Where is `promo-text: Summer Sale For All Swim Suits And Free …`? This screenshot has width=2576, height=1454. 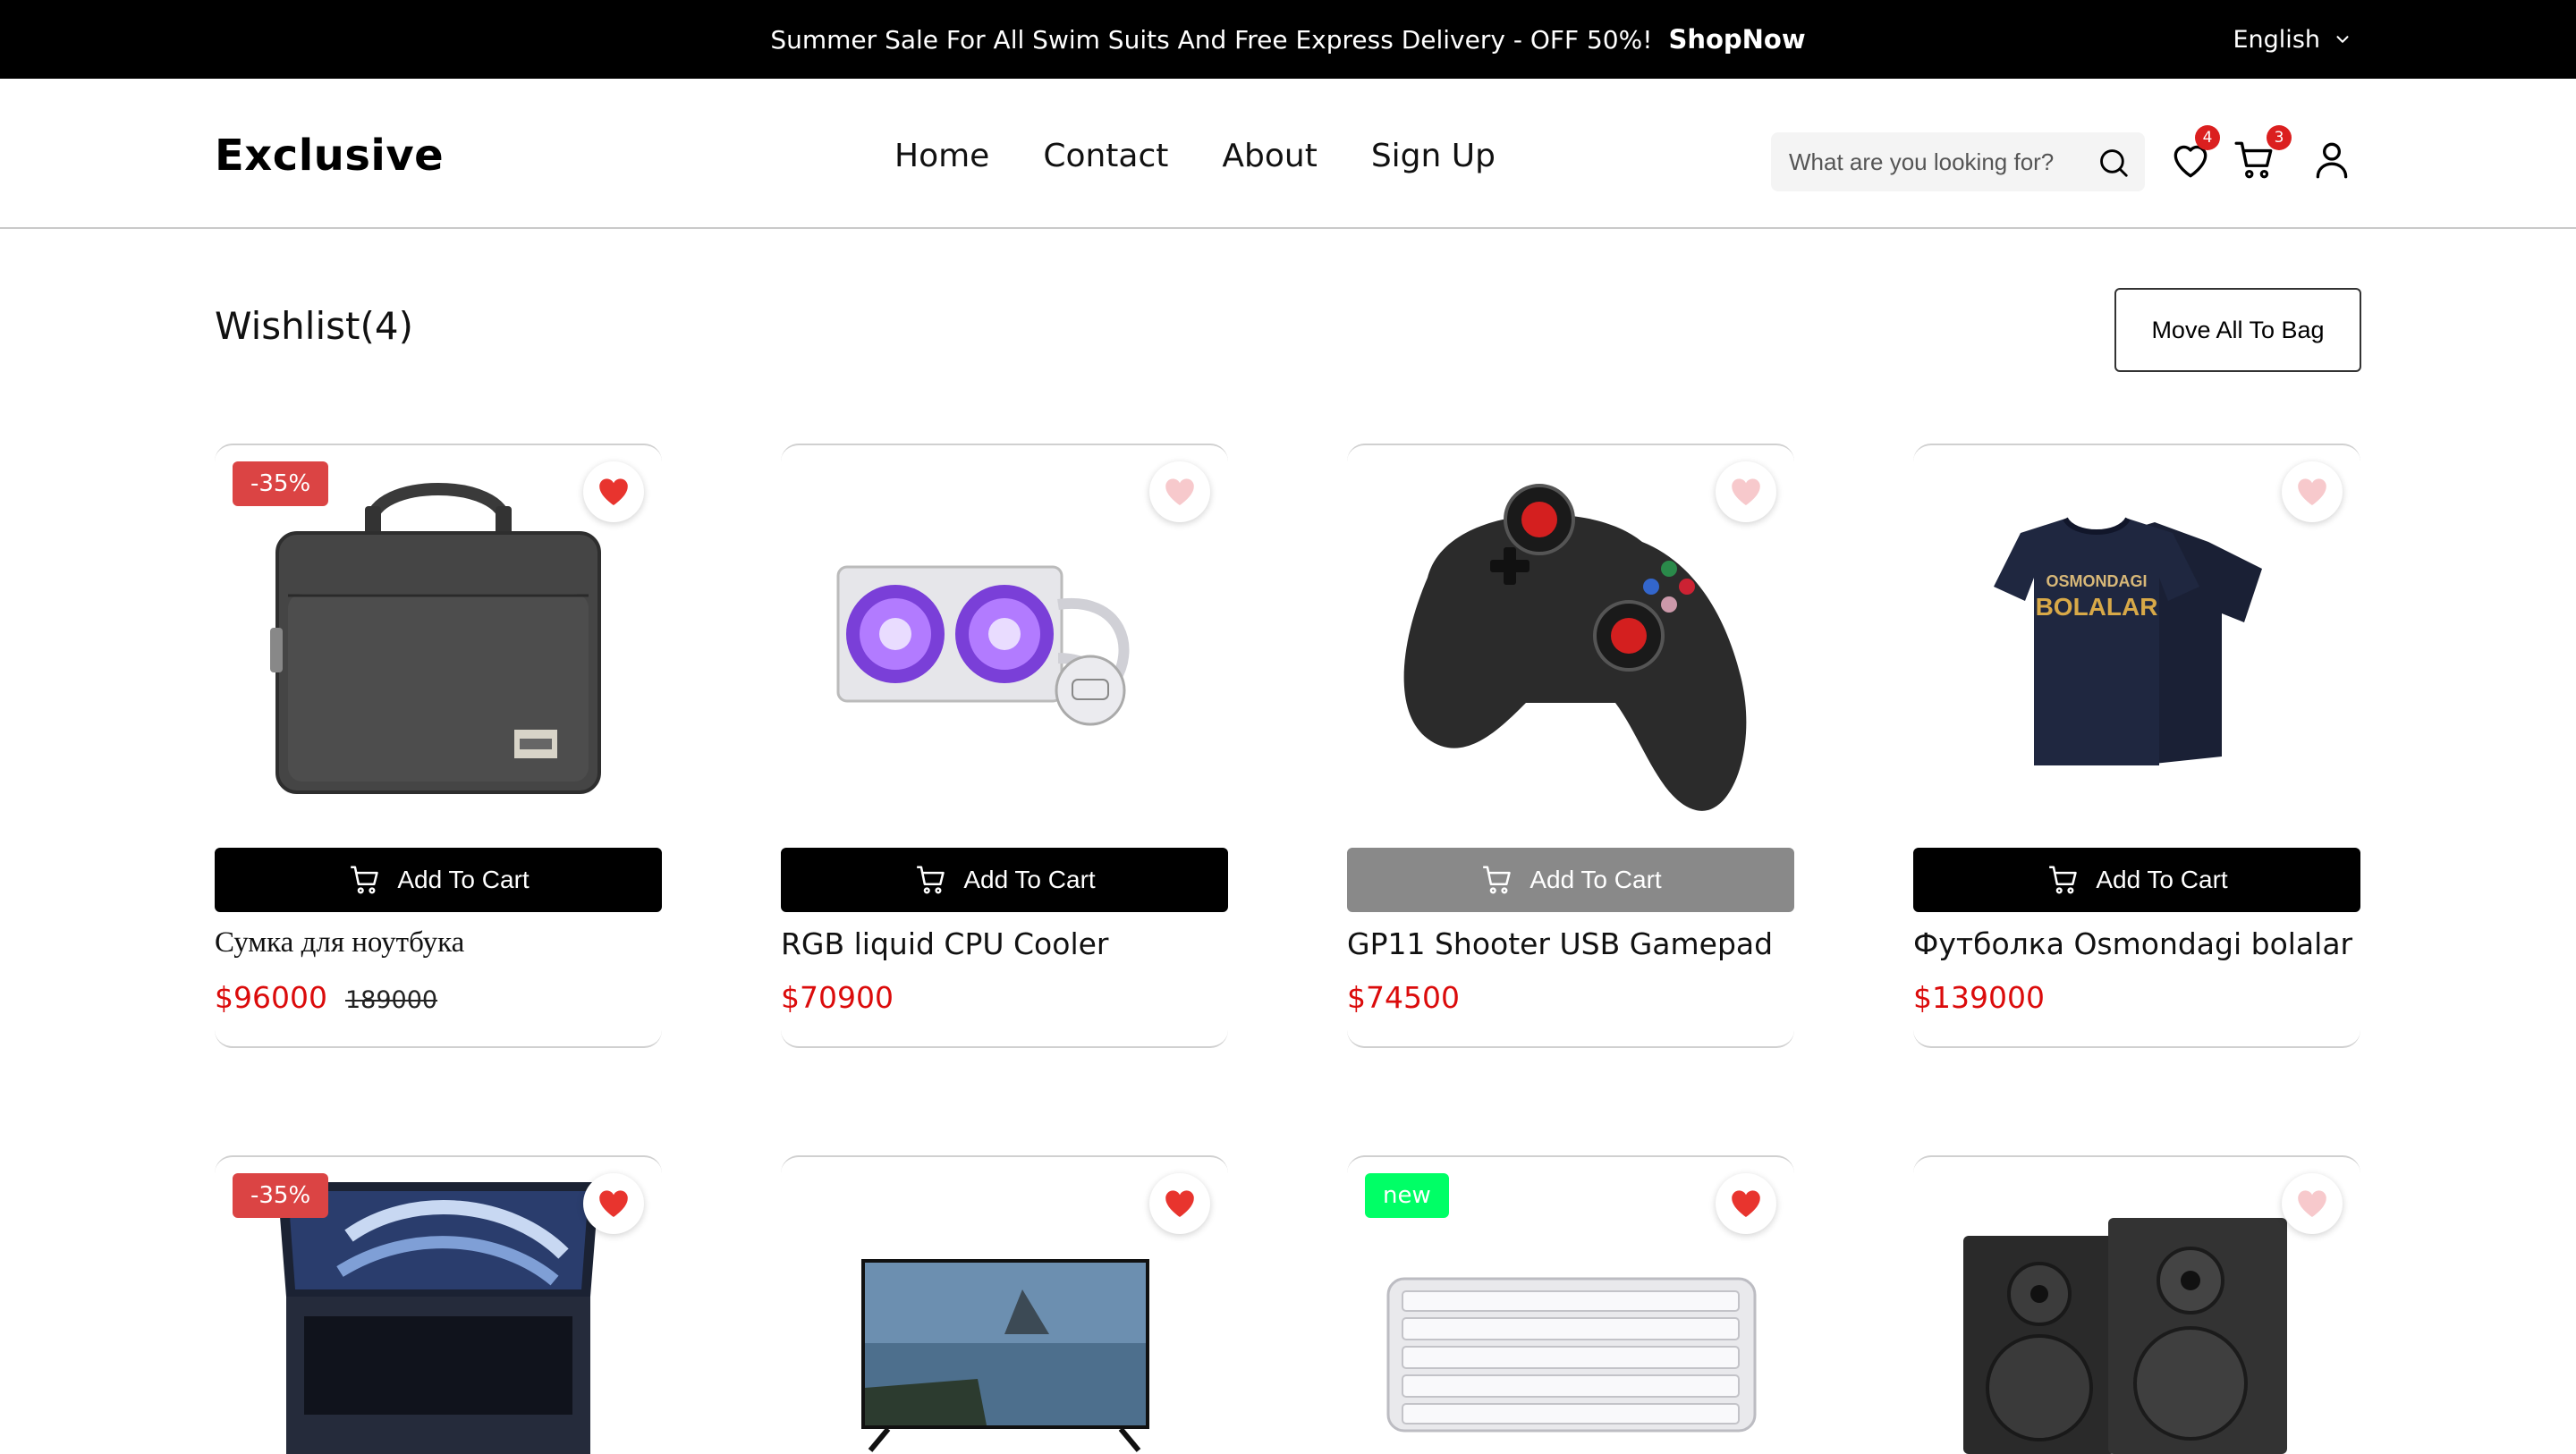
promo-text: Summer Sale For All Swim Suits And Free … is located at coordinates (1211, 39).